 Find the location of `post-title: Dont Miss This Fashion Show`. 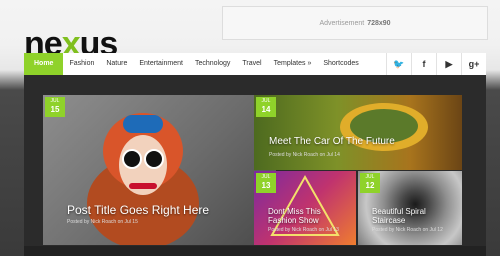

post-title: Dont Miss This Fashion Show is located at coordinates (308, 216).